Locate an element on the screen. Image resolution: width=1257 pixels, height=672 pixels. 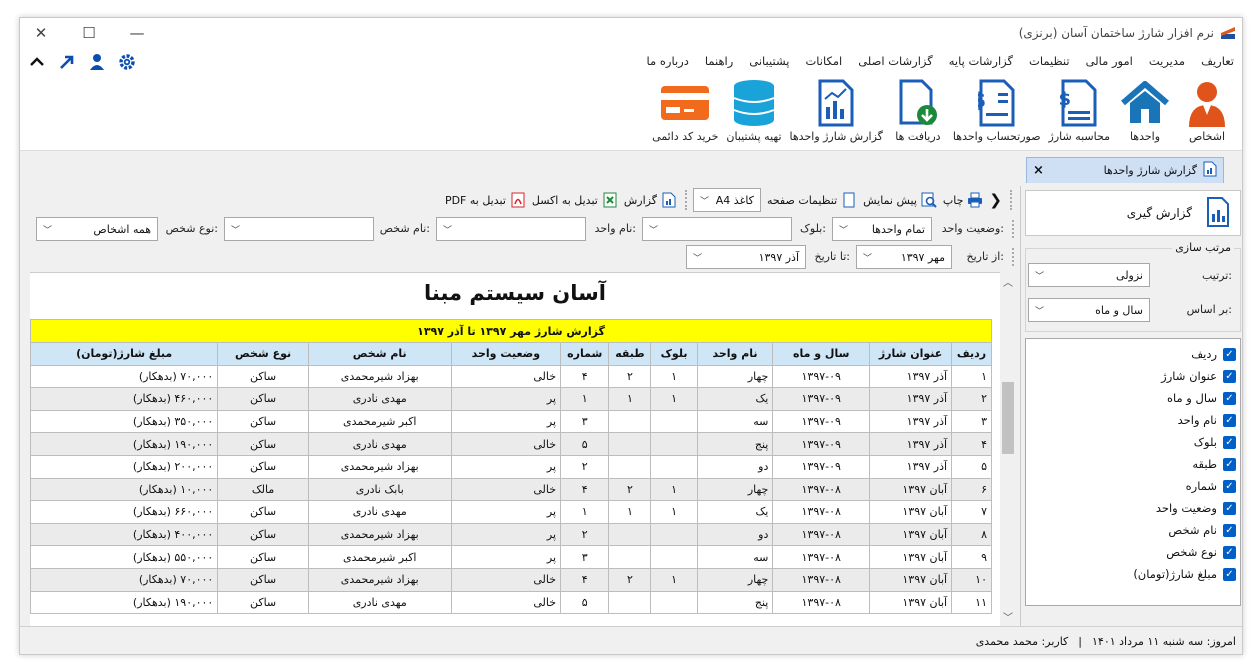
report-scrollbar: ︿ ﹀ is located at coordinates (1008, 449).